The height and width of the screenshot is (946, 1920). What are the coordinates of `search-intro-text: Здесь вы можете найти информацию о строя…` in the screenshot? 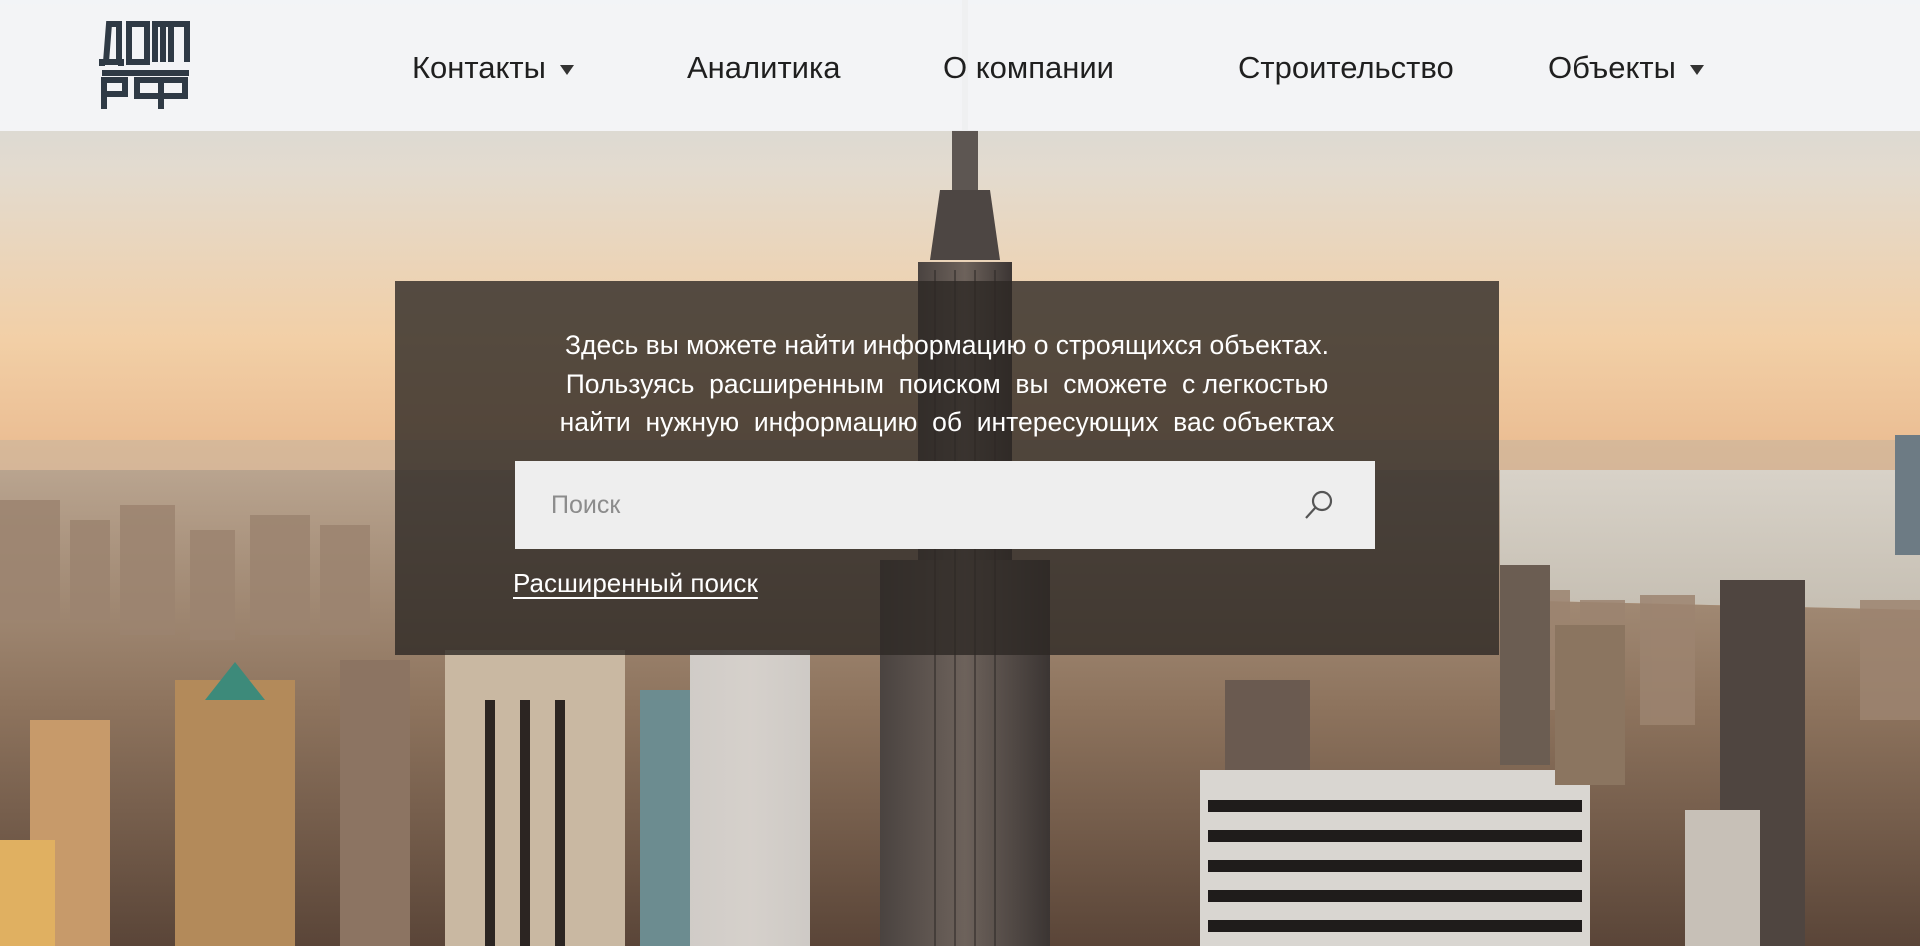 It's located at (947, 384).